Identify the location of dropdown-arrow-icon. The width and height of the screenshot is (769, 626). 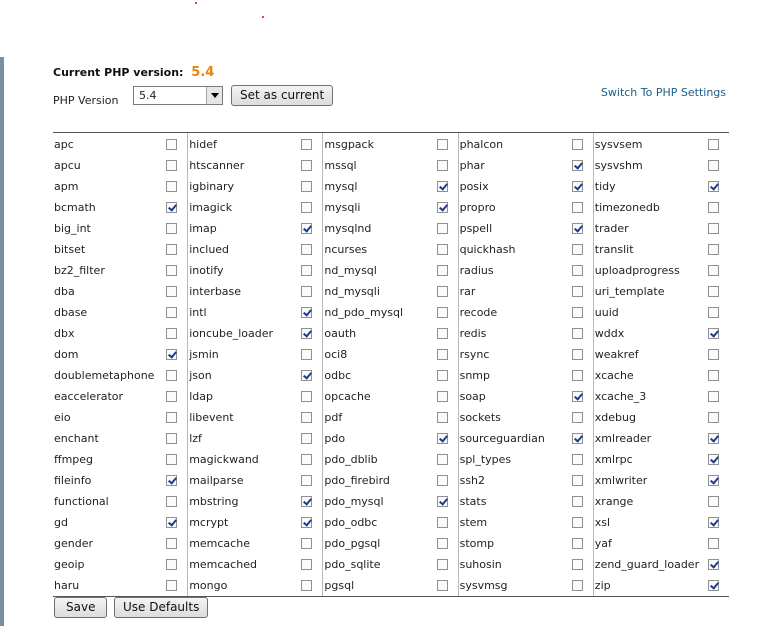
(214, 95).